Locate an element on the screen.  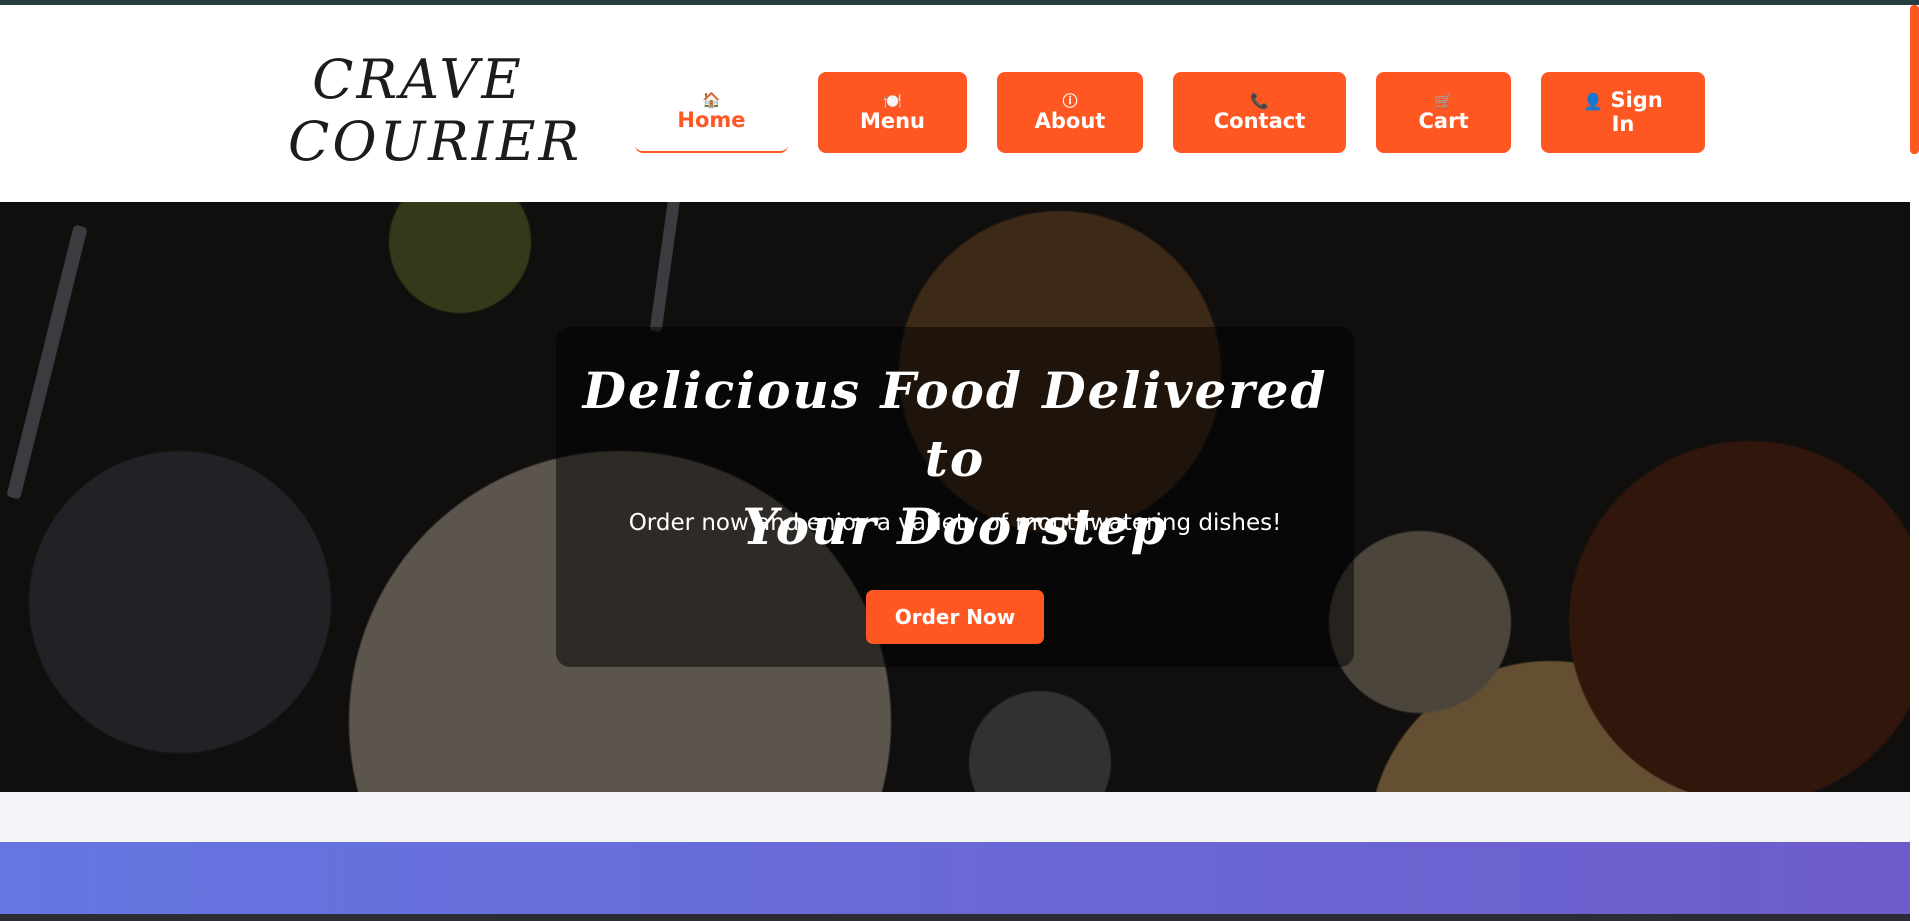
plate-icon: 🍽️ is located at coordinates (892, 101).